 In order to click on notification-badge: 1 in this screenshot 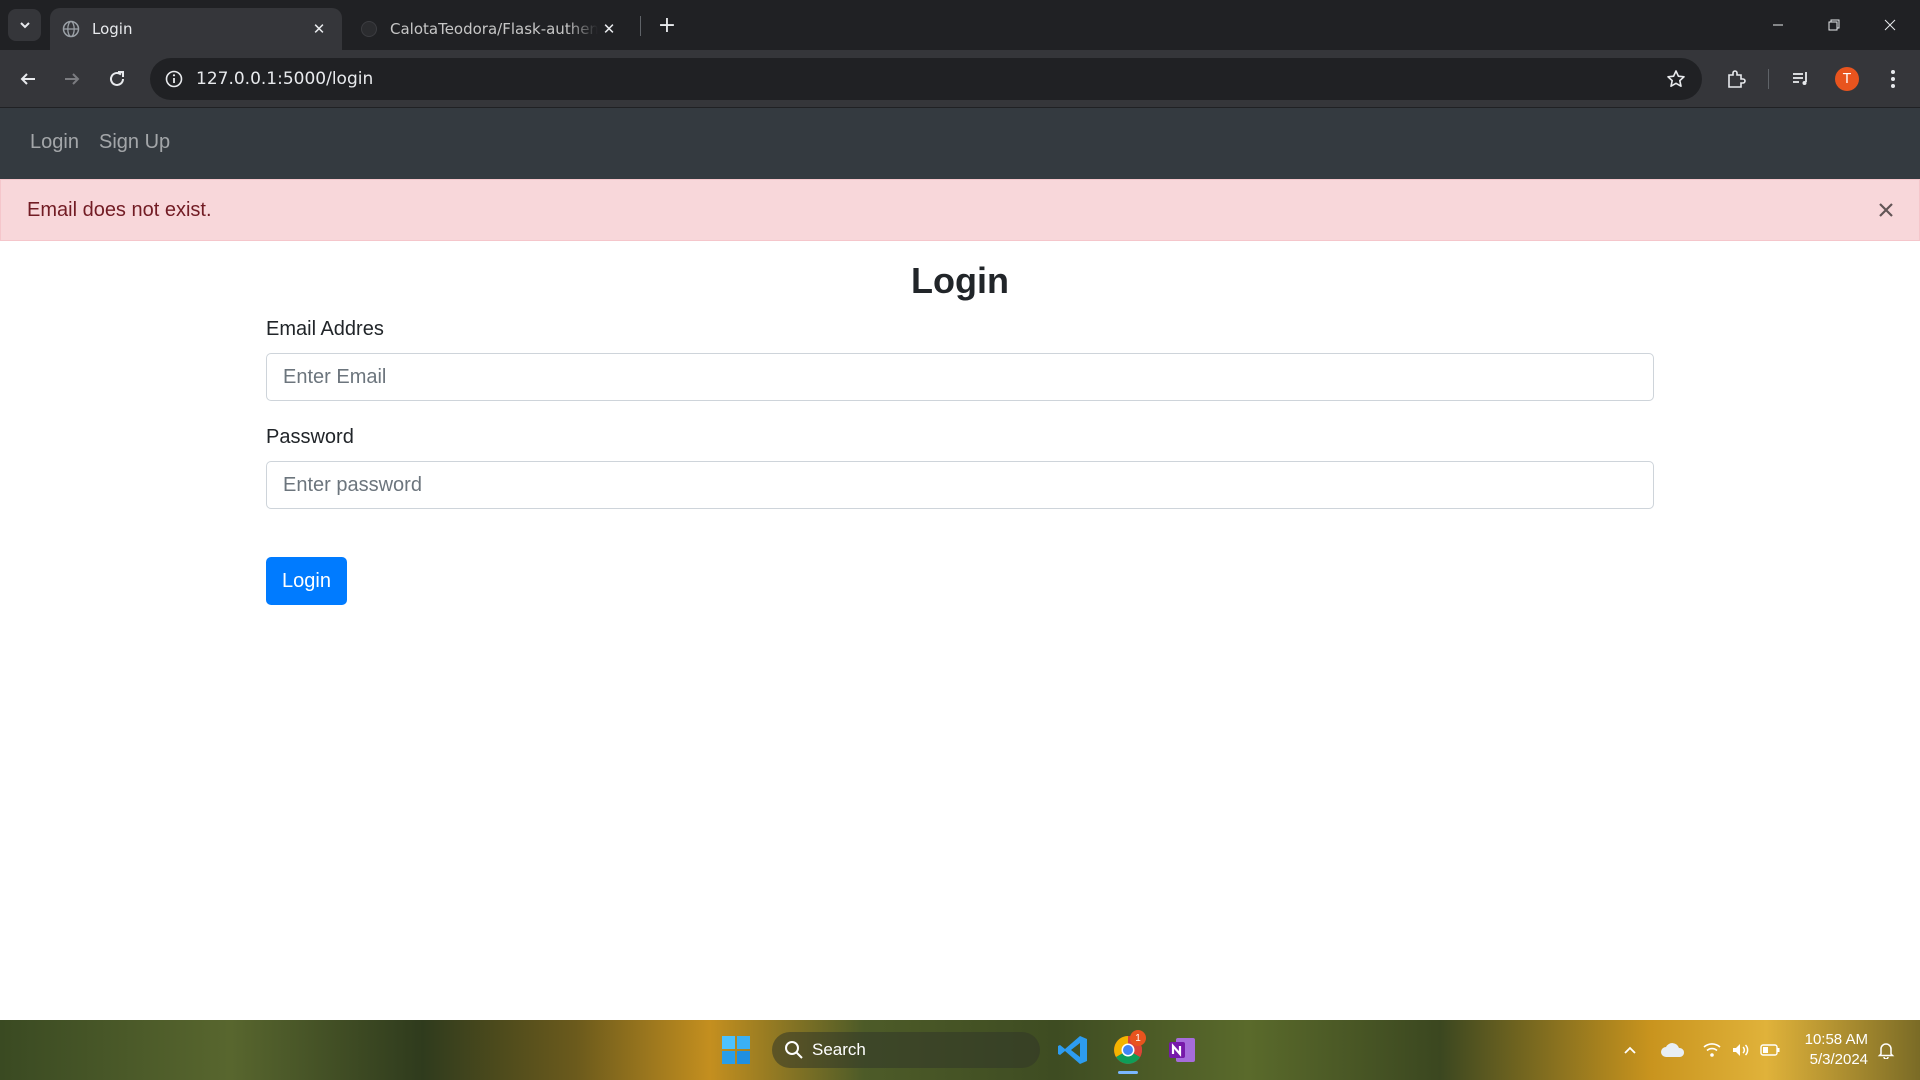, I will do `click(1138, 1038)`.